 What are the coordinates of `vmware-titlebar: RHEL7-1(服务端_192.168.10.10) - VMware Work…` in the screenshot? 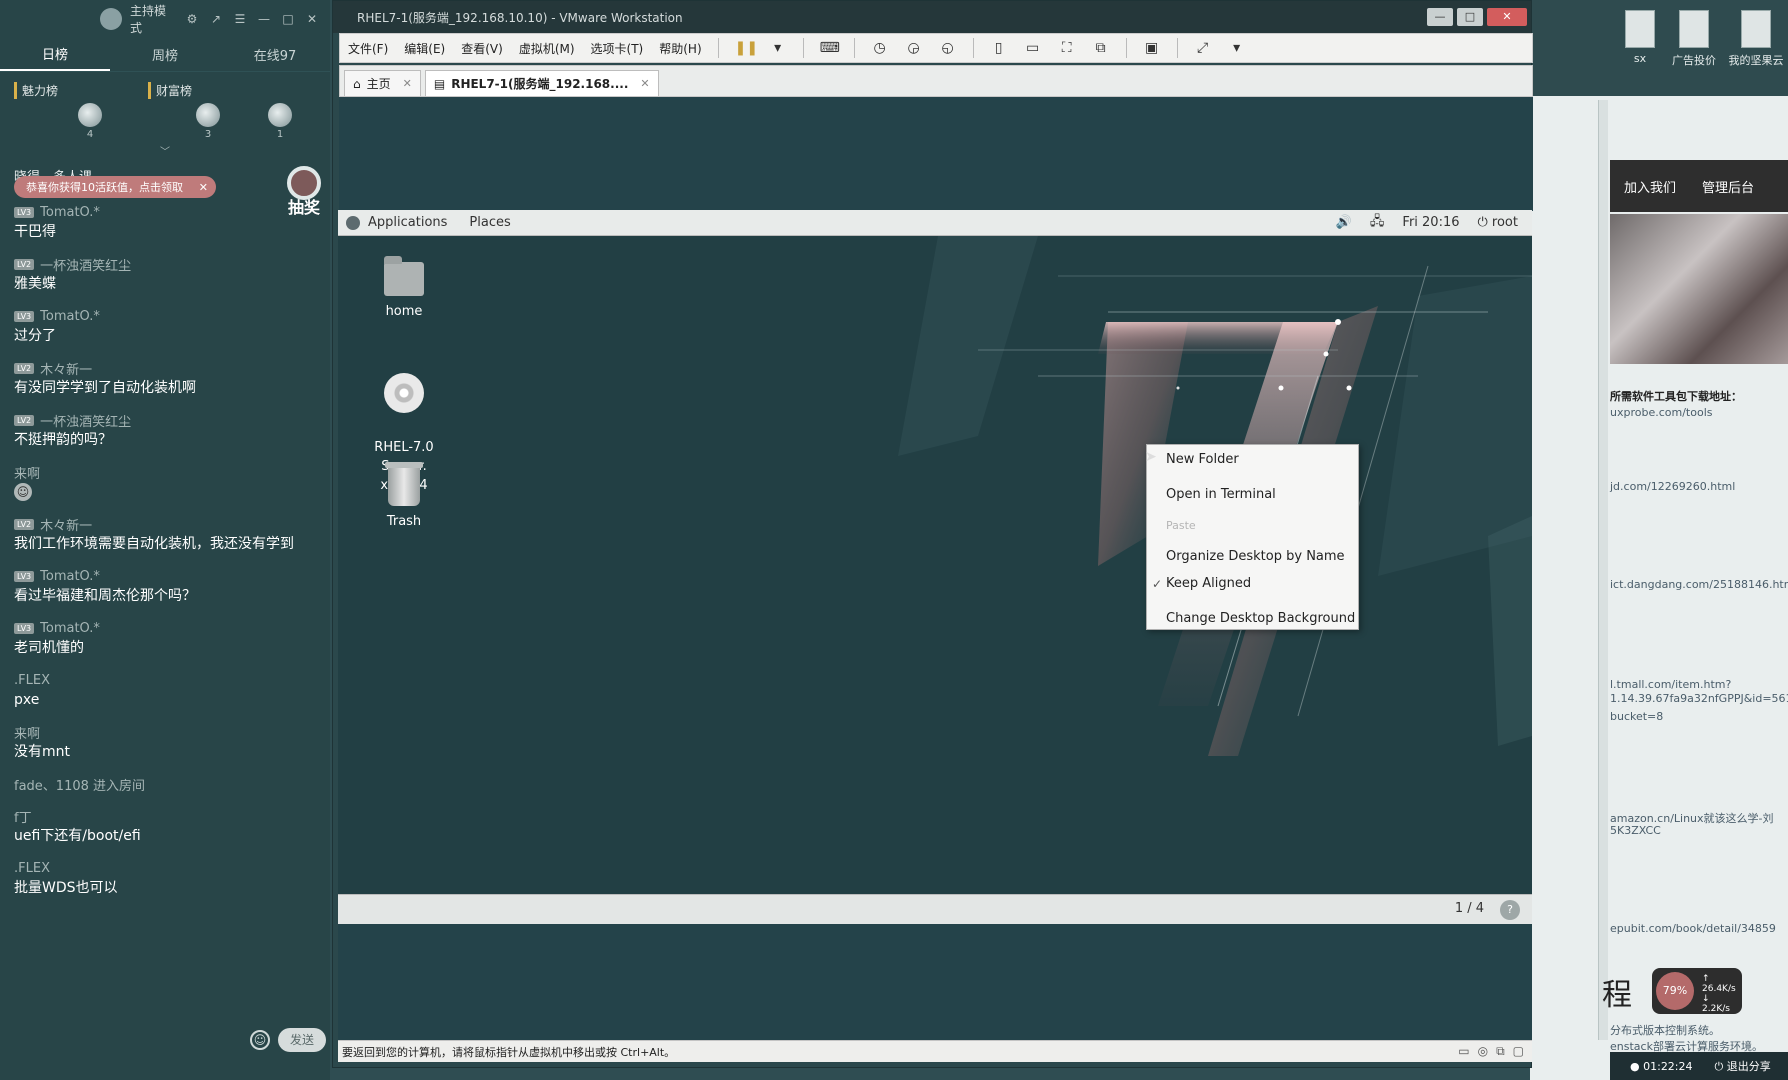 It's located at (932, 17).